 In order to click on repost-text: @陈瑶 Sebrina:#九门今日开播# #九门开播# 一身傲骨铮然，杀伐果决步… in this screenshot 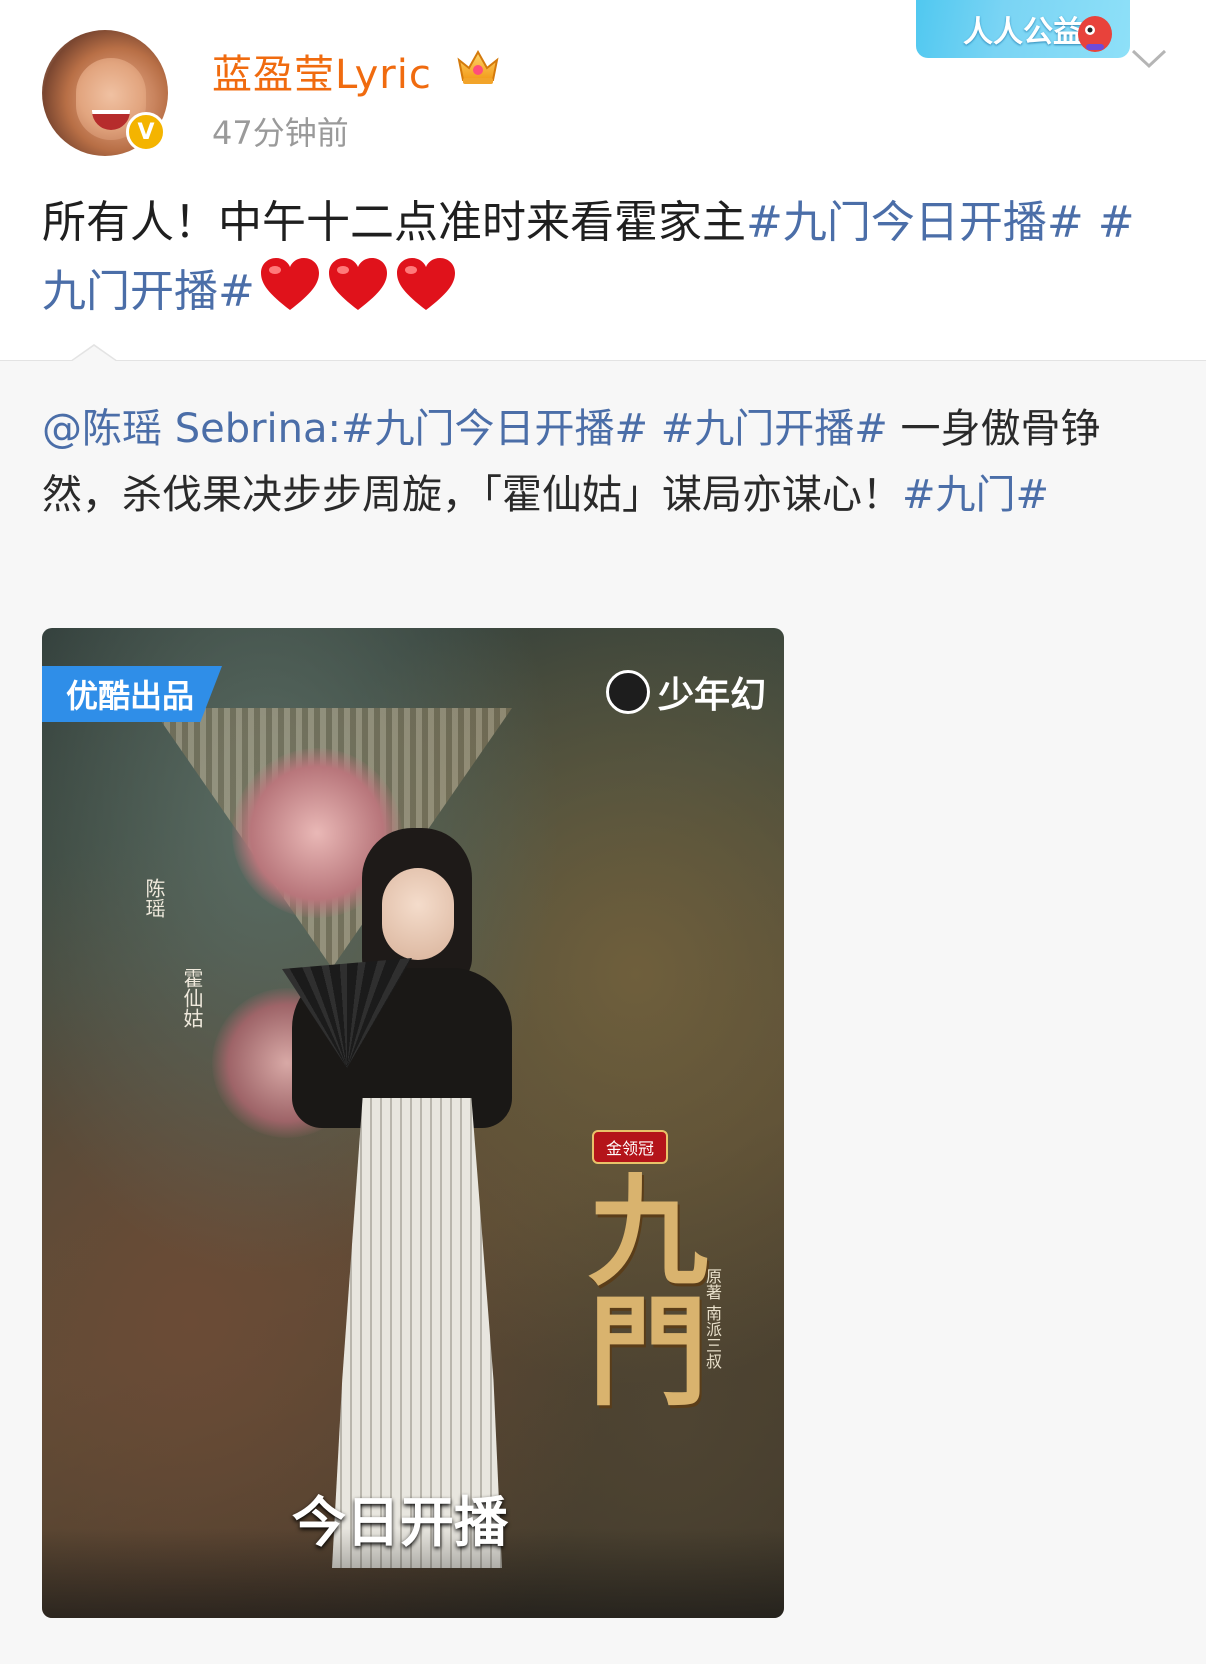, I will do `click(602, 462)`.